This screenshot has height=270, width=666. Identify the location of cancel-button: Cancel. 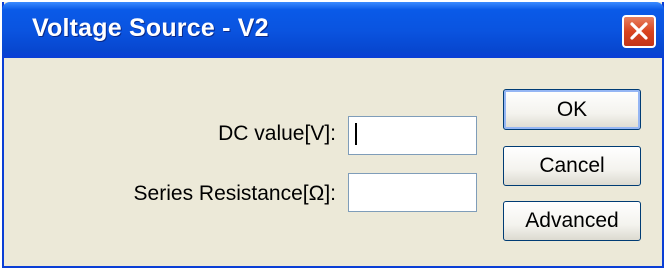
(572, 166).